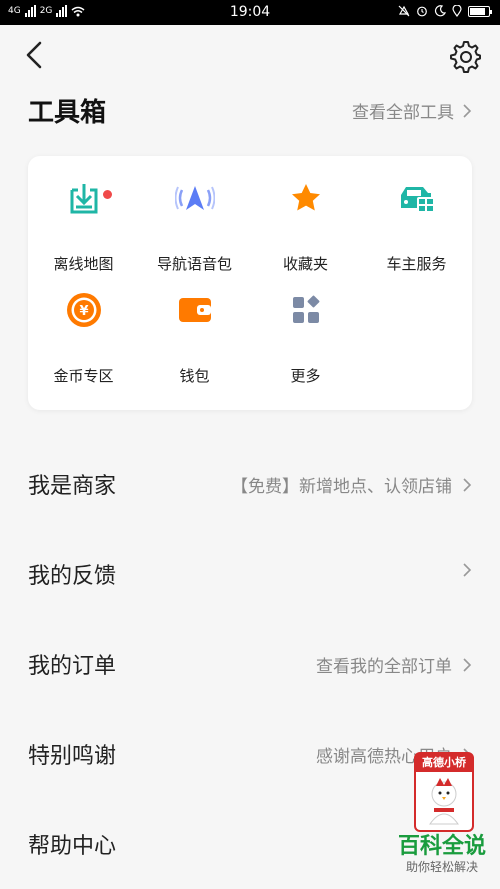 This screenshot has width=500, height=889. Describe the element at coordinates (67, 113) in the screenshot. I see `toolbox-title: 工具箱` at that location.